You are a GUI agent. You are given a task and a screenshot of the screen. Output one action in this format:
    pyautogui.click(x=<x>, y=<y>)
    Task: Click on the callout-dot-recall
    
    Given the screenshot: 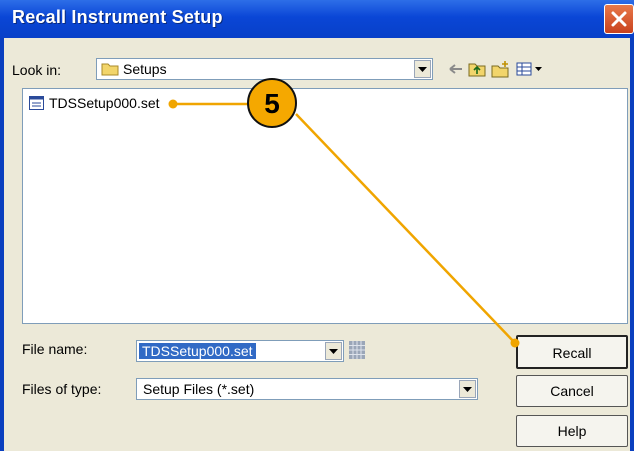 What is the action you would take?
    pyautogui.click(x=515, y=343)
    